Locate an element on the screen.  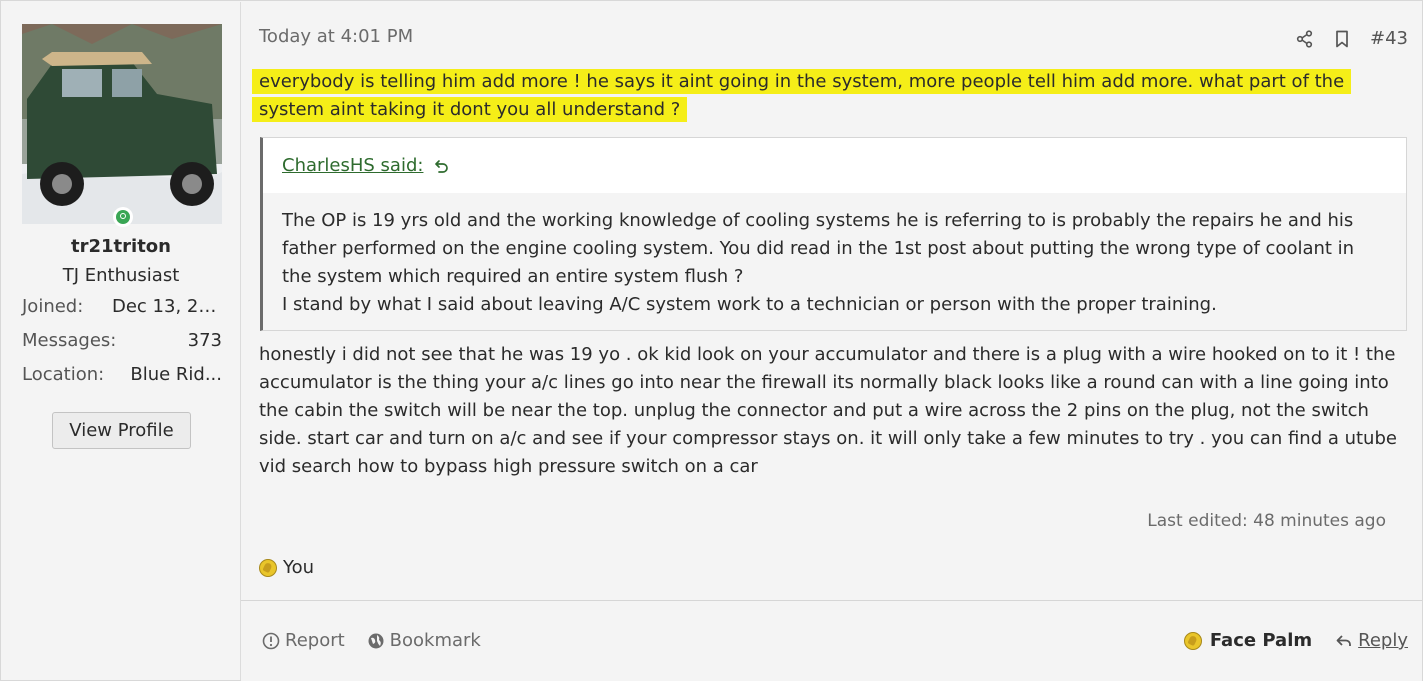
facepalm-reaction-icon is located at coordinates (268, 567).